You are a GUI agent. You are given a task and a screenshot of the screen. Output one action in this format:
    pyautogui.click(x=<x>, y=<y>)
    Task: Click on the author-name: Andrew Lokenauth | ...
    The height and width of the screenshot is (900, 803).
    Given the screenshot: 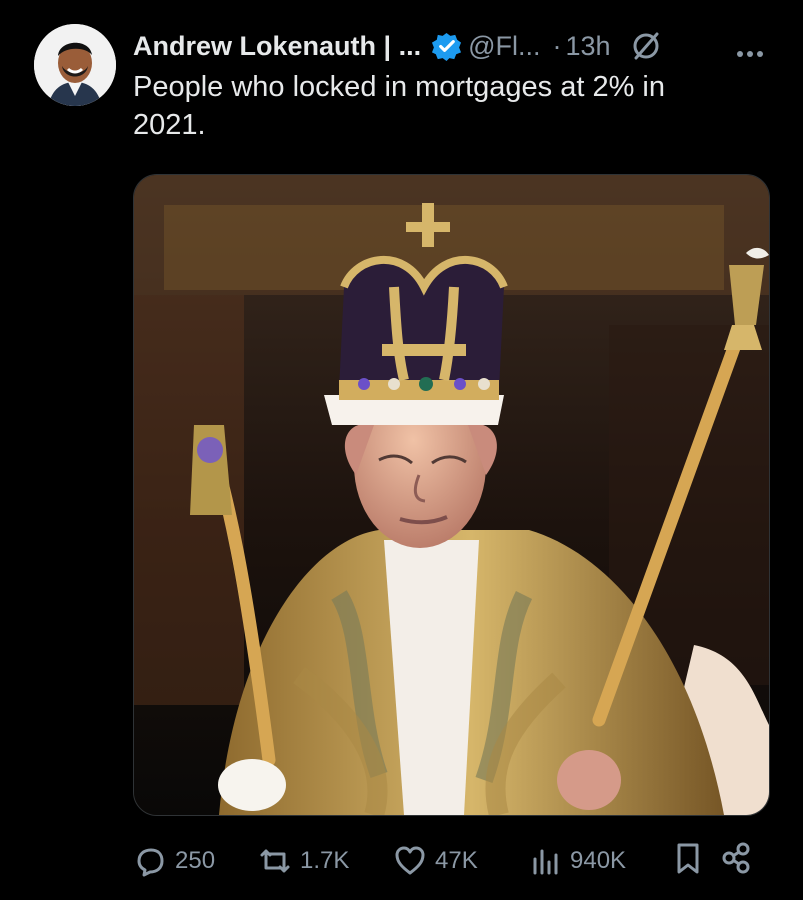 What is the action you would take?
    pyautogui.click(x=277, y=46)
    